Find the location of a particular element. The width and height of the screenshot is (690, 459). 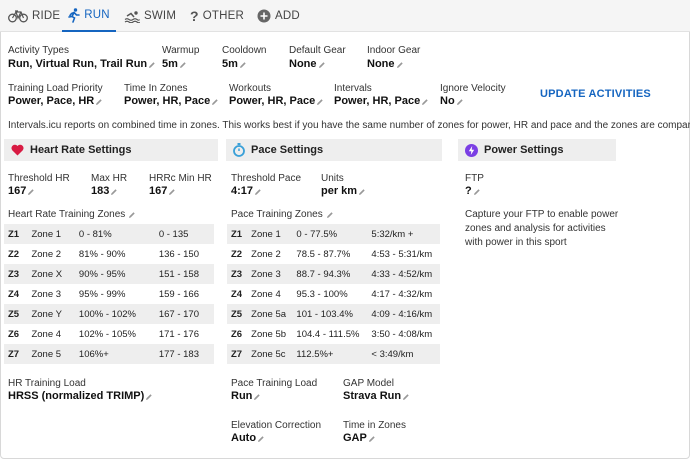

warmup-field: 5m is located at coordinates (174, 64).